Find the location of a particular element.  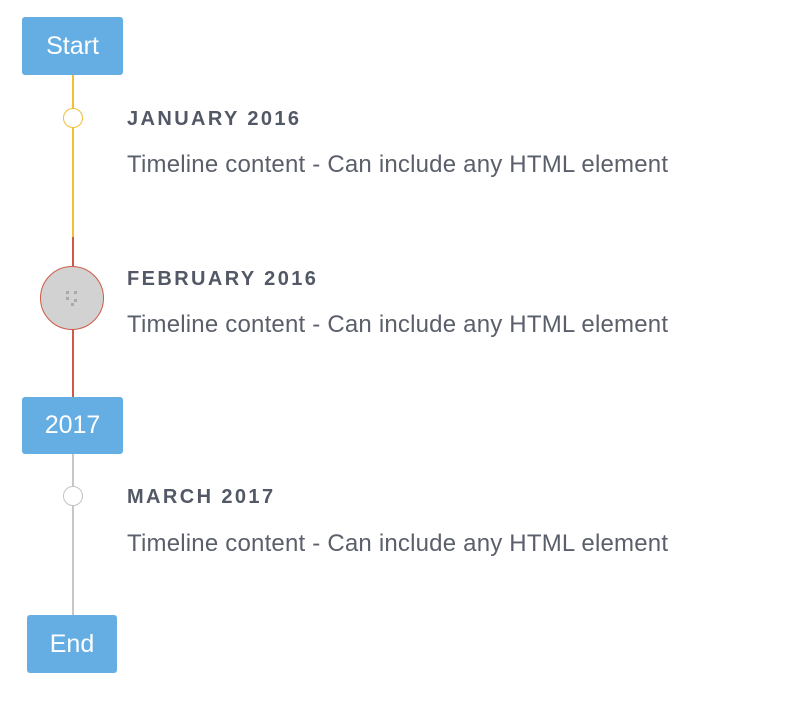

timeline-item-date: JANUARY 2016 is located at coordinates (214, 119).